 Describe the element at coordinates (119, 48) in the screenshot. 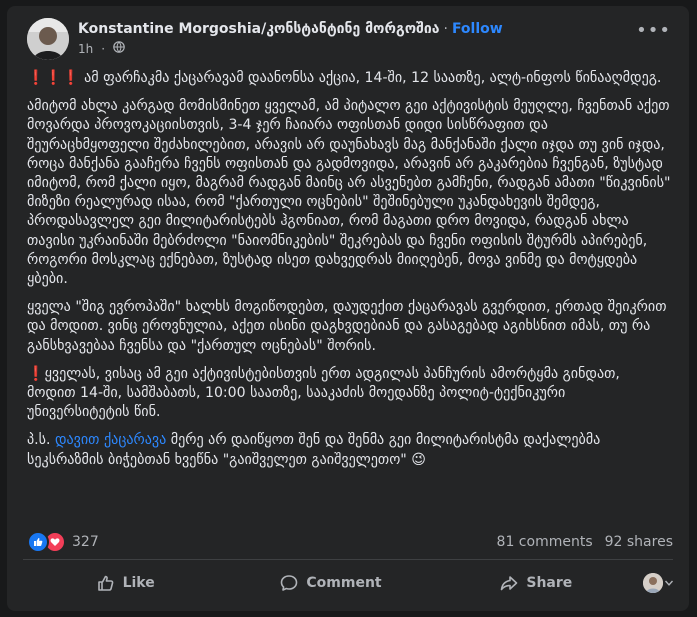

I see `globe-icon` at that location.